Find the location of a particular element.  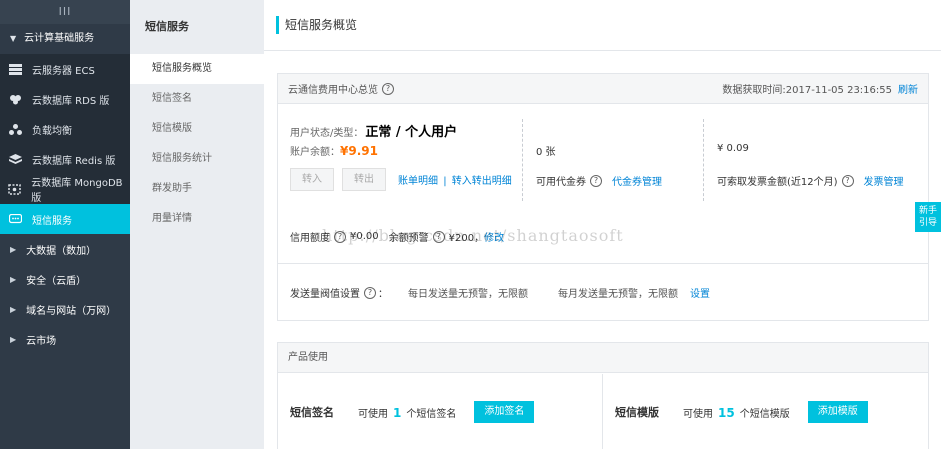

sidebar-group-label: 云计算基础服务 is located at coordinates (59, 38).